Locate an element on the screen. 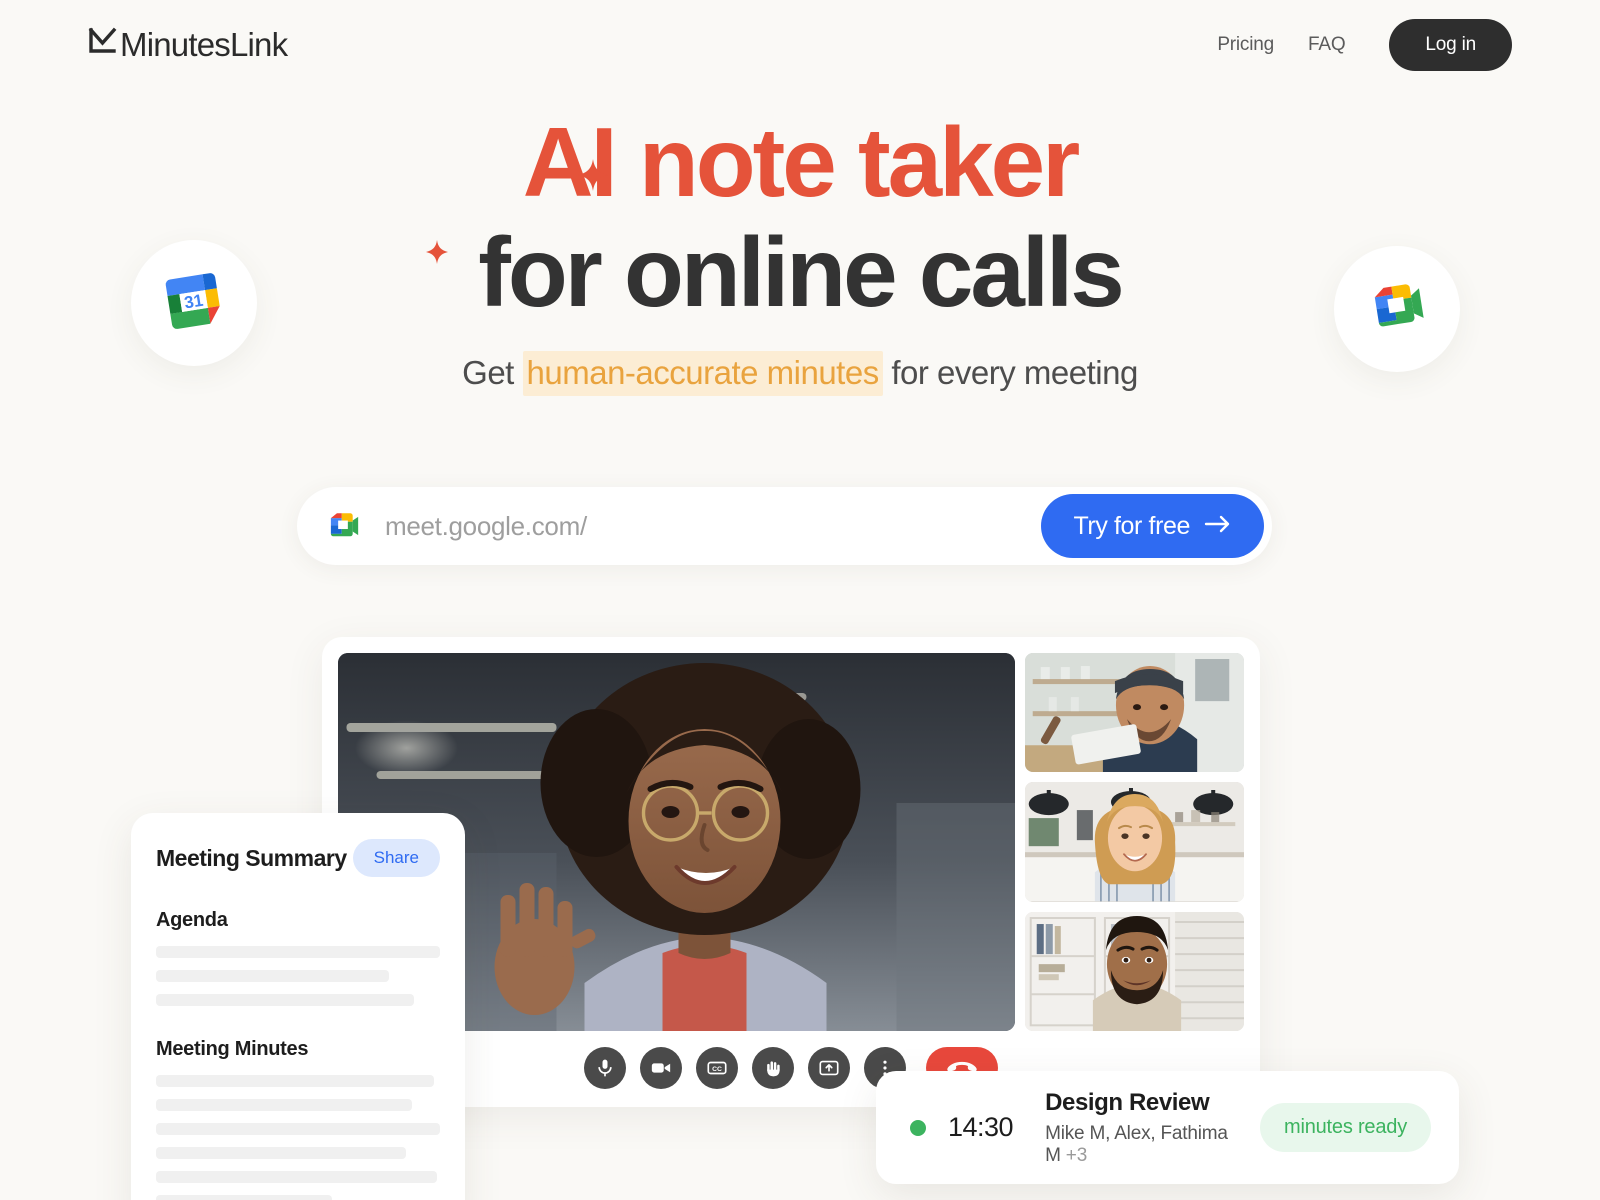  share-button: Share is located at coordinates (396, 858).